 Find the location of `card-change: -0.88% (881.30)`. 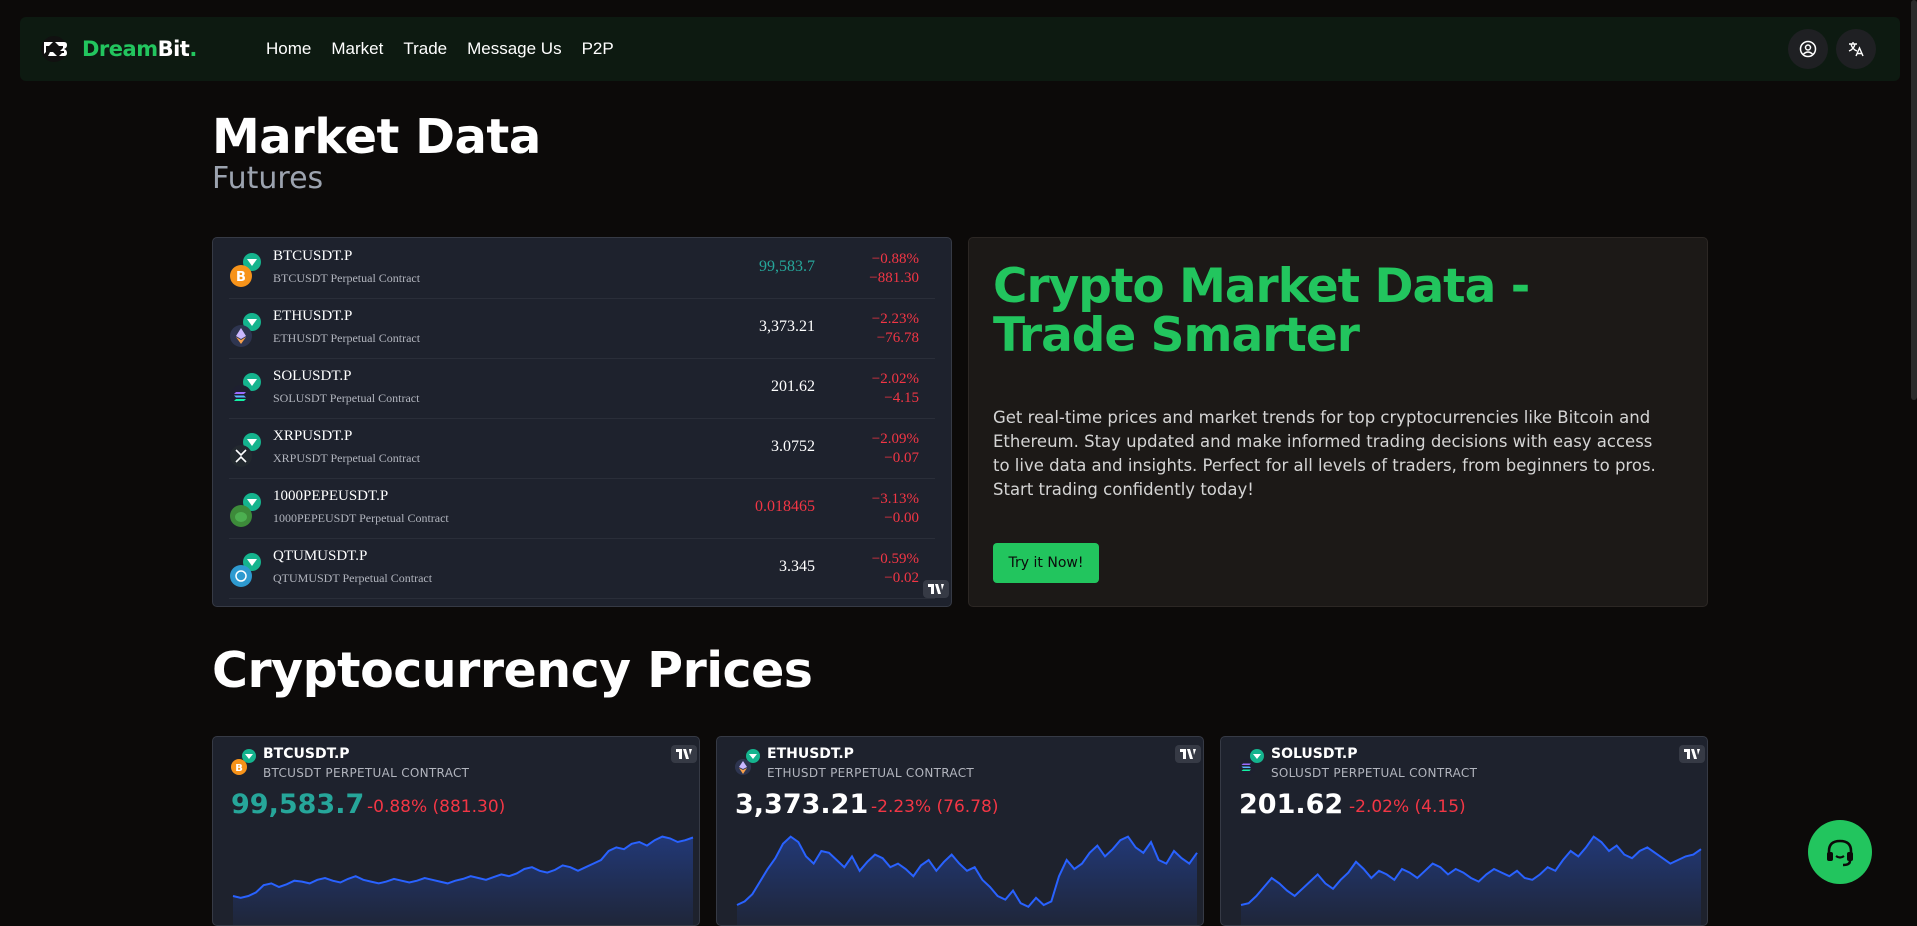

card-change: -0.88% (881.30) is located at coordinates (436, 807).